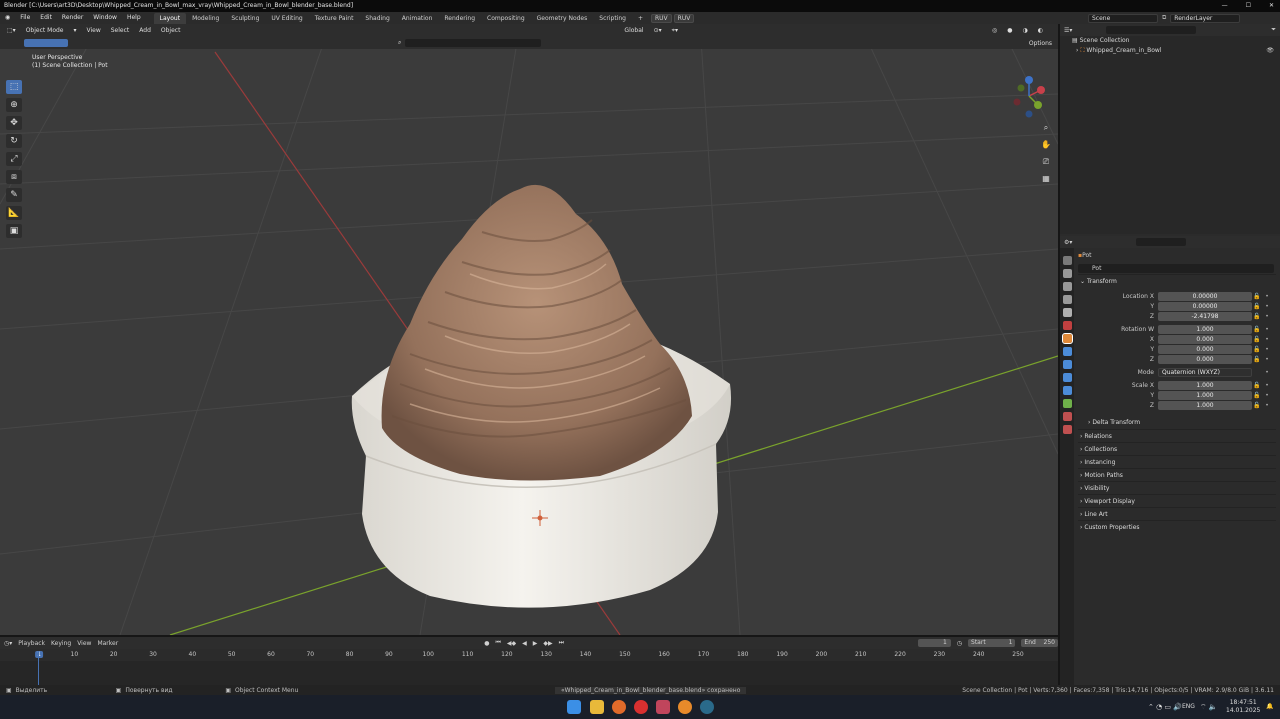 The width and height of the screenshot is (1280, 719). Describe the element at coordinates (1205, 395) in the screenshot. I see `scale-y-field: 1.000` at that location.